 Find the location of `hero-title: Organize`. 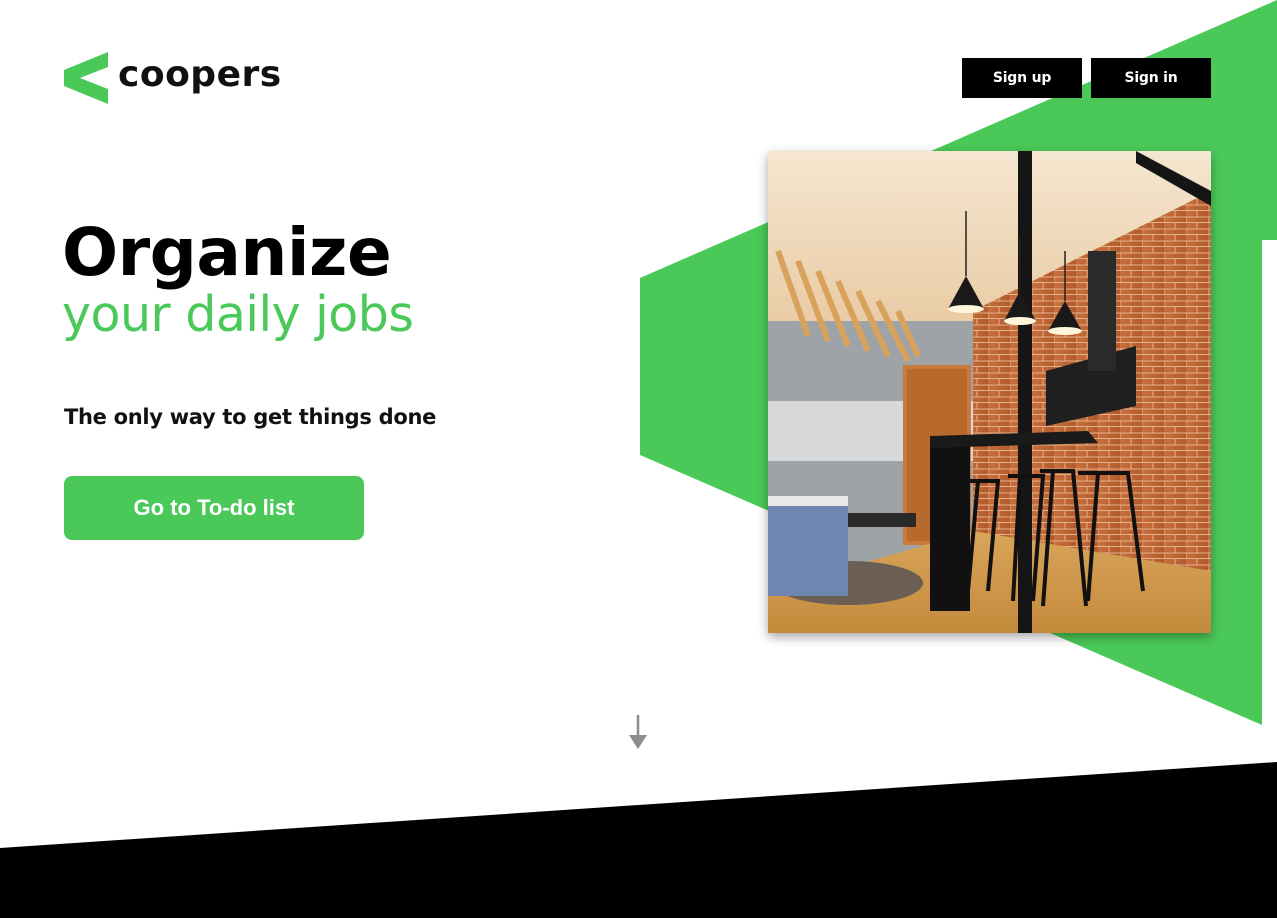

hero-title: Organize is located at coordinates (227, 252).